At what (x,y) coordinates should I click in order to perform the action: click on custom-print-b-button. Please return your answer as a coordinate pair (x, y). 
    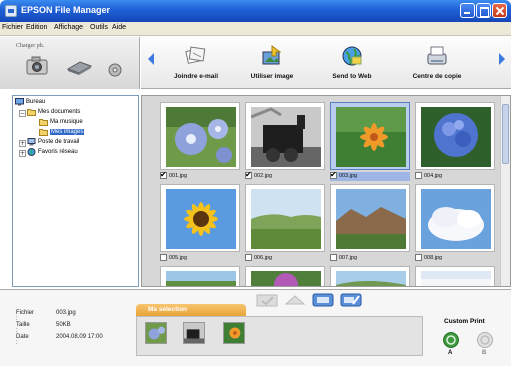
    Looking at the image, I should click on (485, 340).